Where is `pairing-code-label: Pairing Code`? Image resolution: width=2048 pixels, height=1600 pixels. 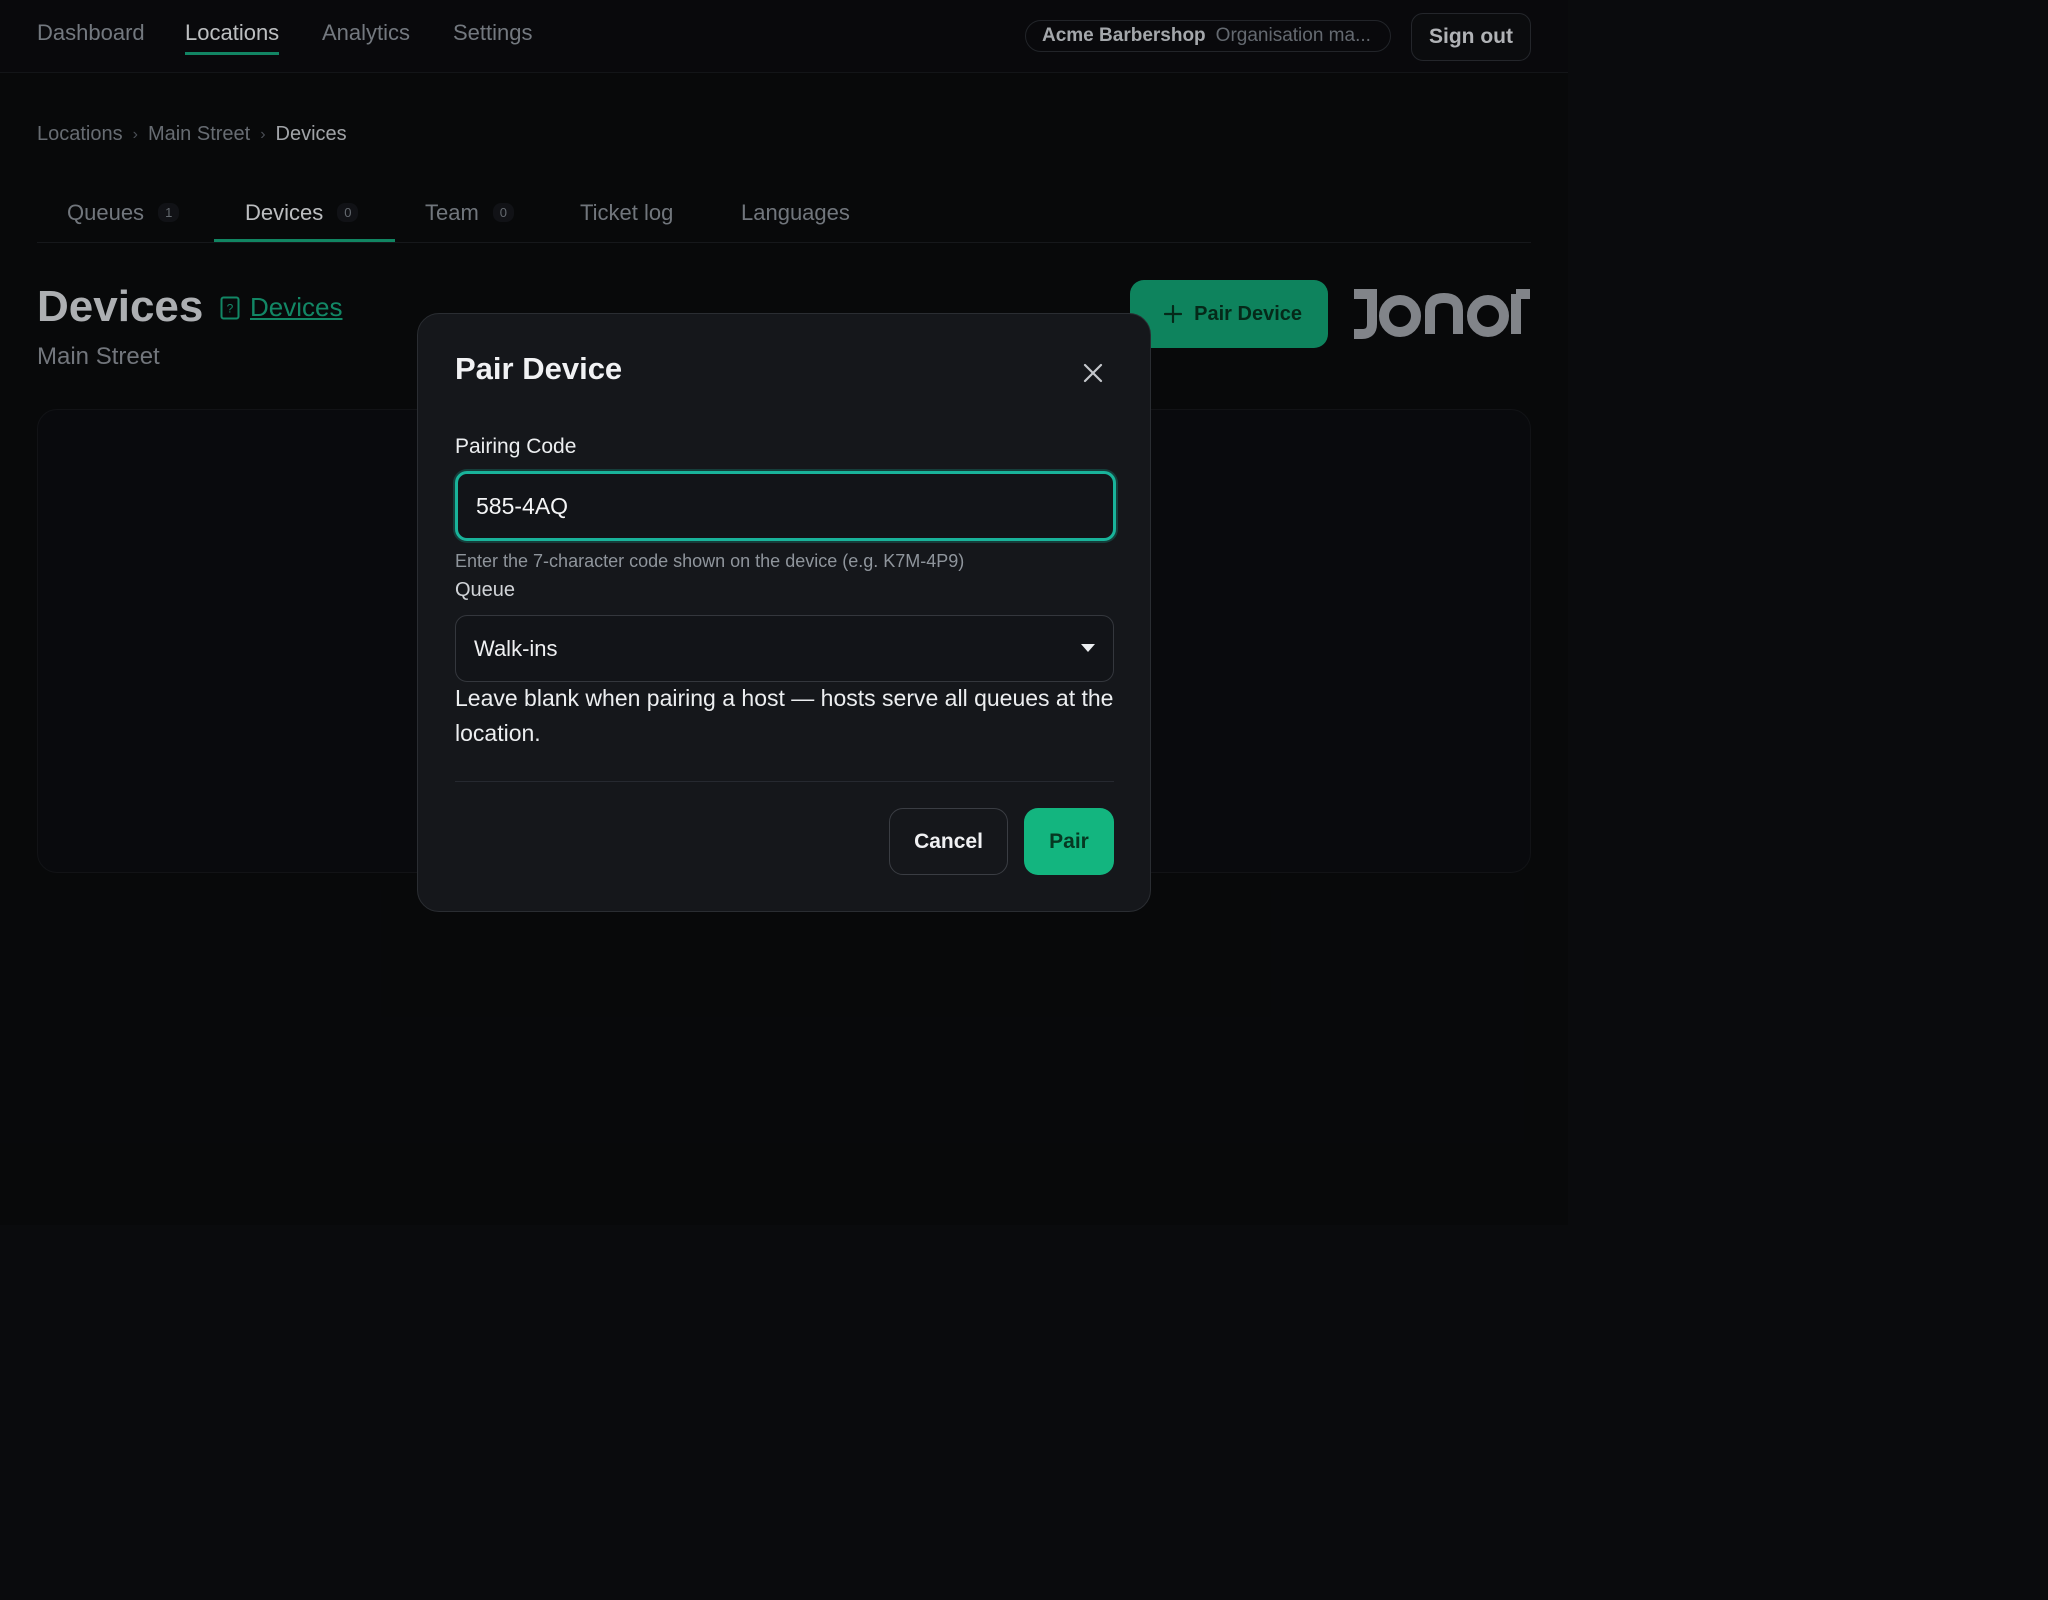 pairing-code-label: Pairing Code is located at coordinates (516, 446).